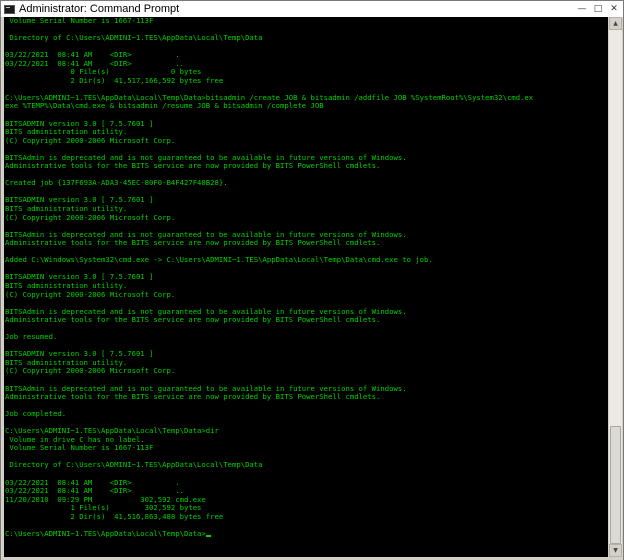 The width and height of the screenshot is (624, 560). I want to click on scroll-up-arrow-icon: ▲, so click(615, 23).